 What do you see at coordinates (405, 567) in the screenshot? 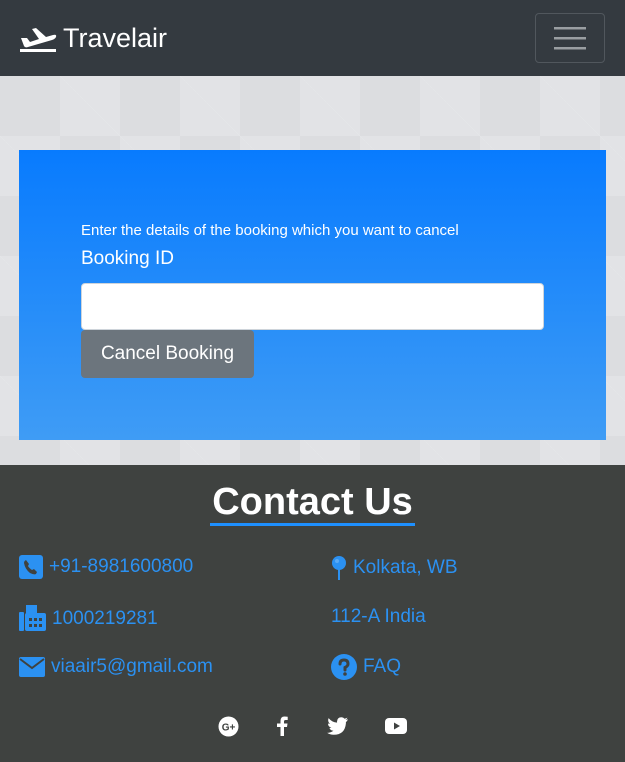
I see `location-text: Kolkata, WB` at bounding box center [405, 567].